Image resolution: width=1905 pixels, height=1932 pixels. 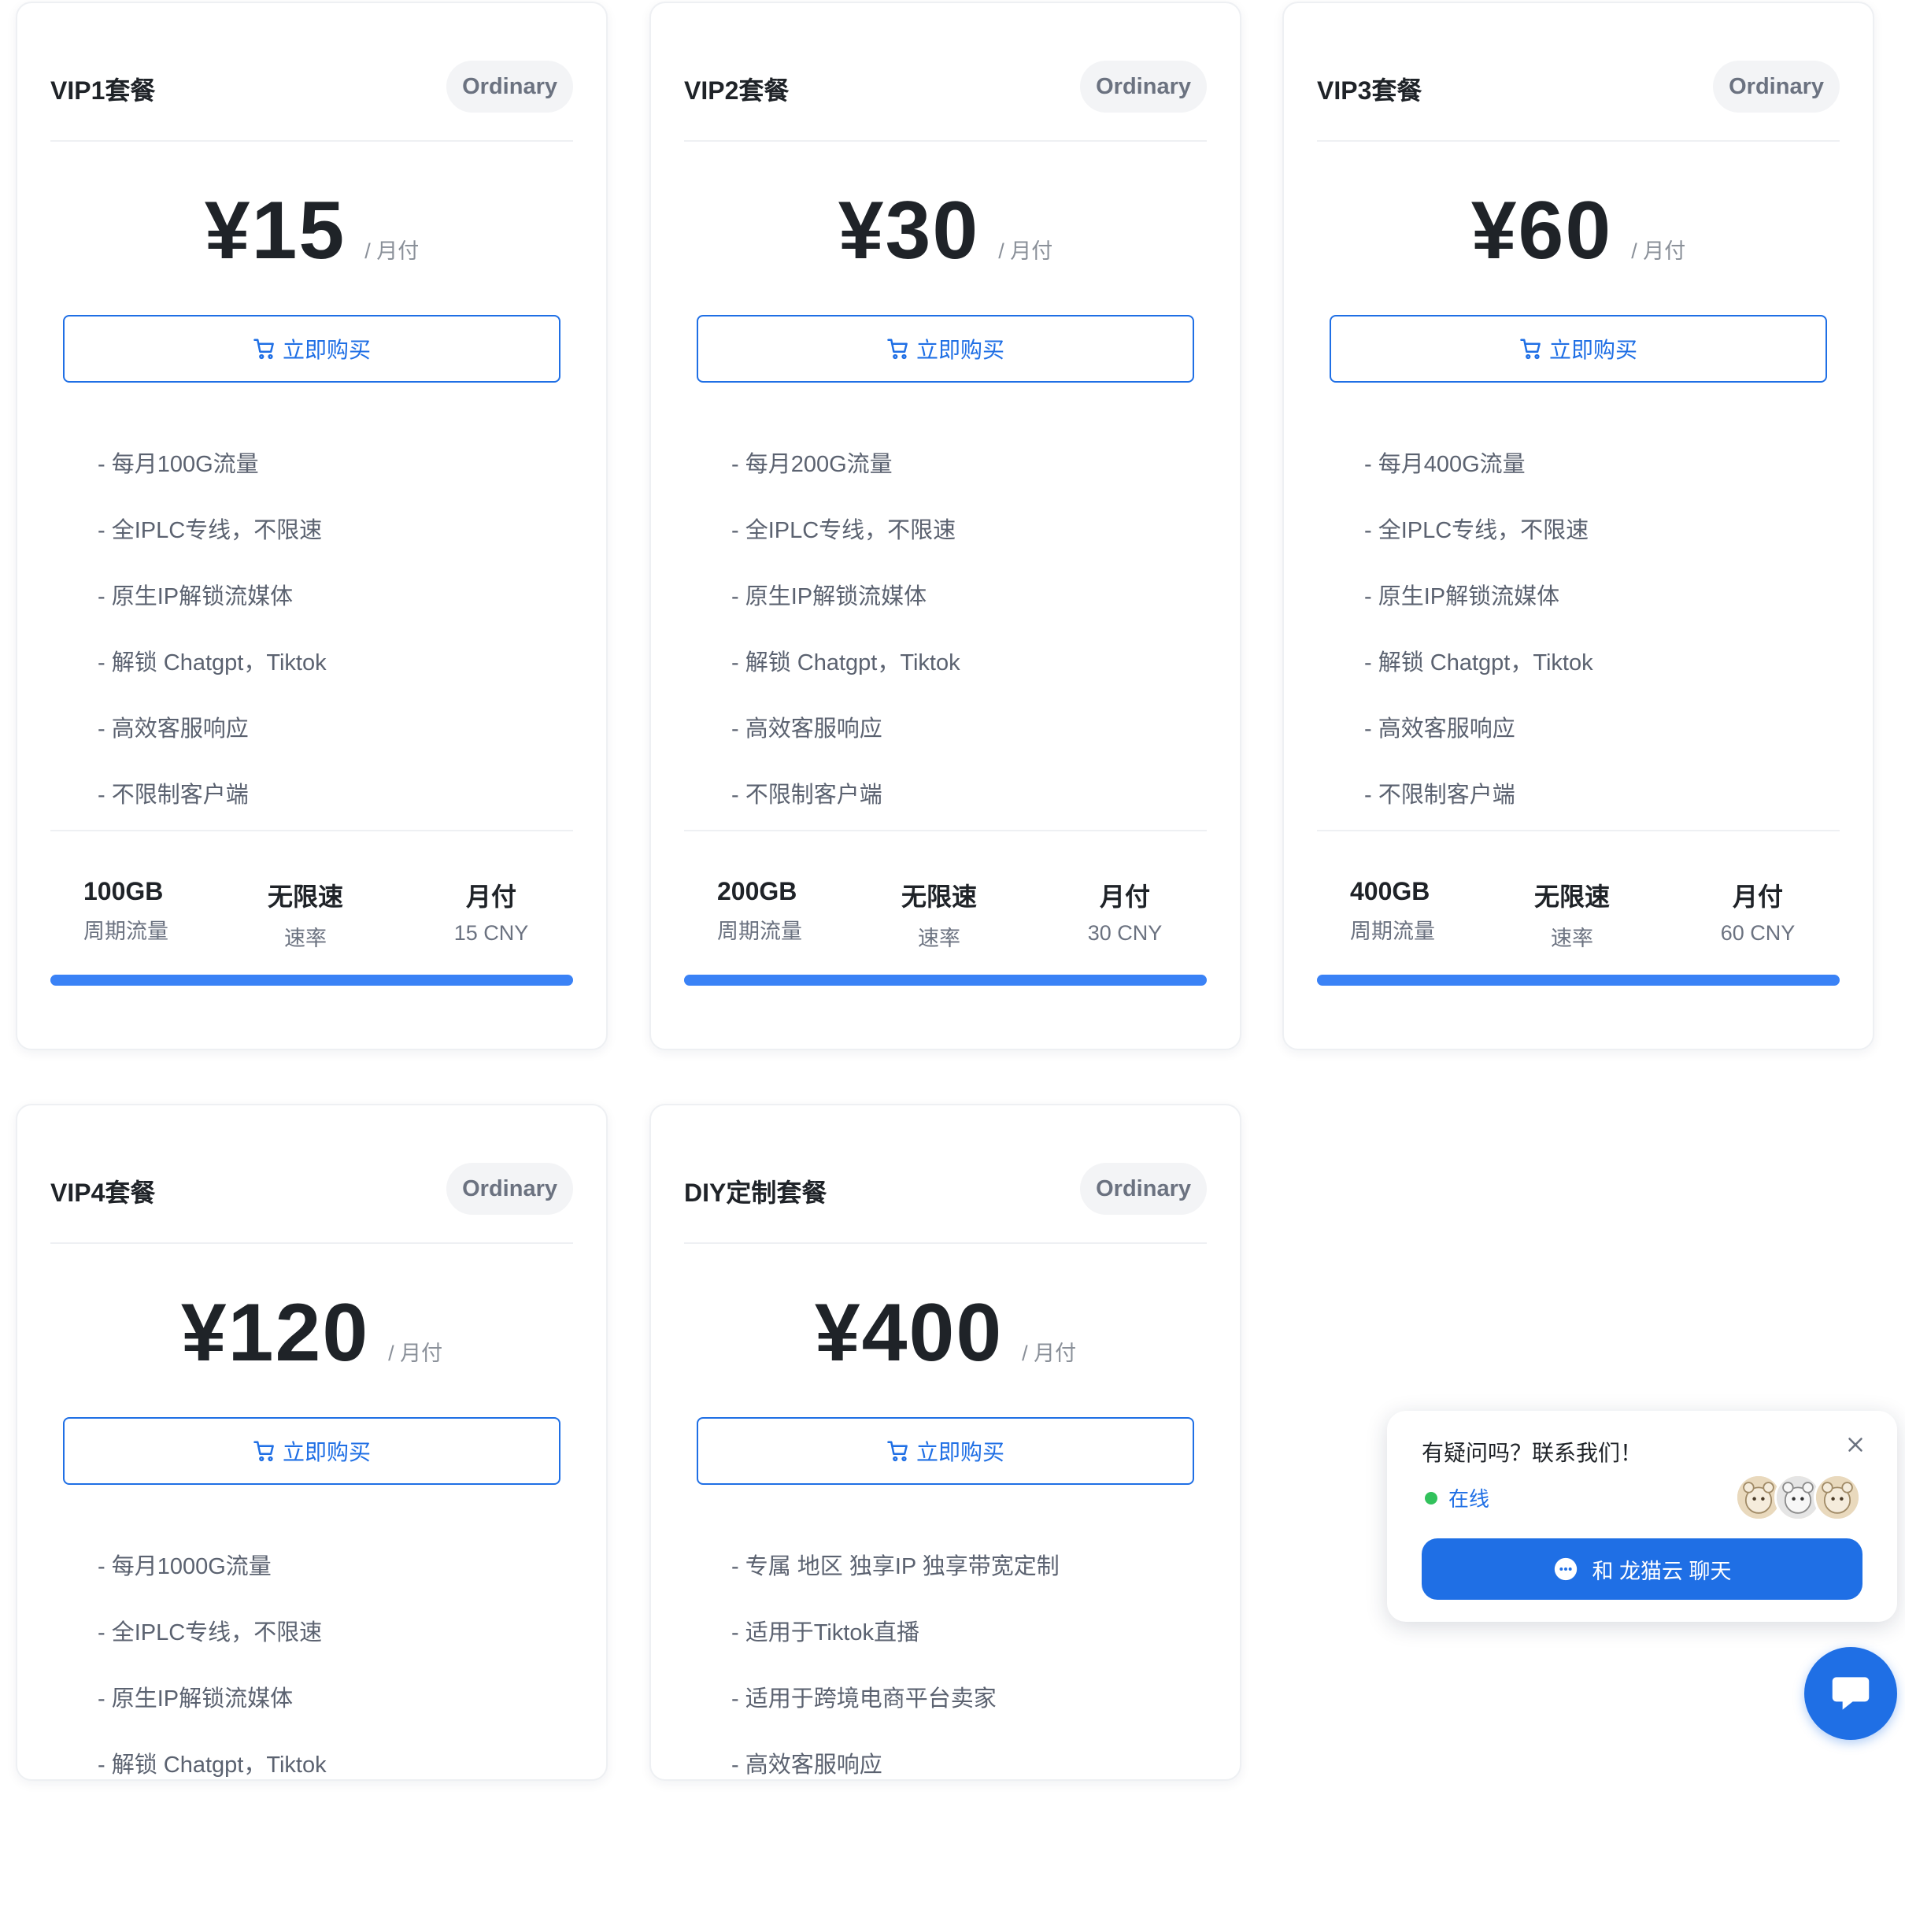 I want to click on stat-label: 15 CNY, so click(x=491, y=933).